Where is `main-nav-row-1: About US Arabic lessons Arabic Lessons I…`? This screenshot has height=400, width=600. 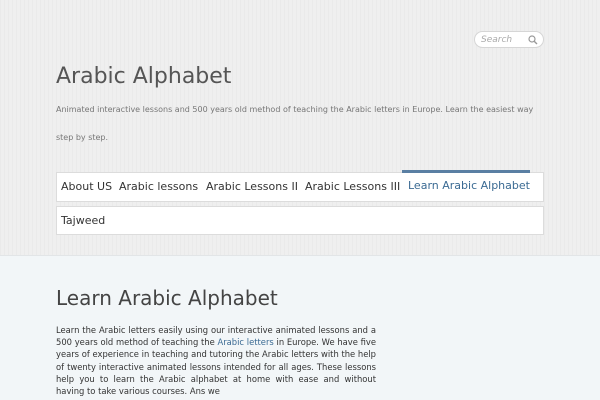
main-nav-row-1: About US Arabic lessons Arabic Lessons I… is located at coordinates (300, 186).